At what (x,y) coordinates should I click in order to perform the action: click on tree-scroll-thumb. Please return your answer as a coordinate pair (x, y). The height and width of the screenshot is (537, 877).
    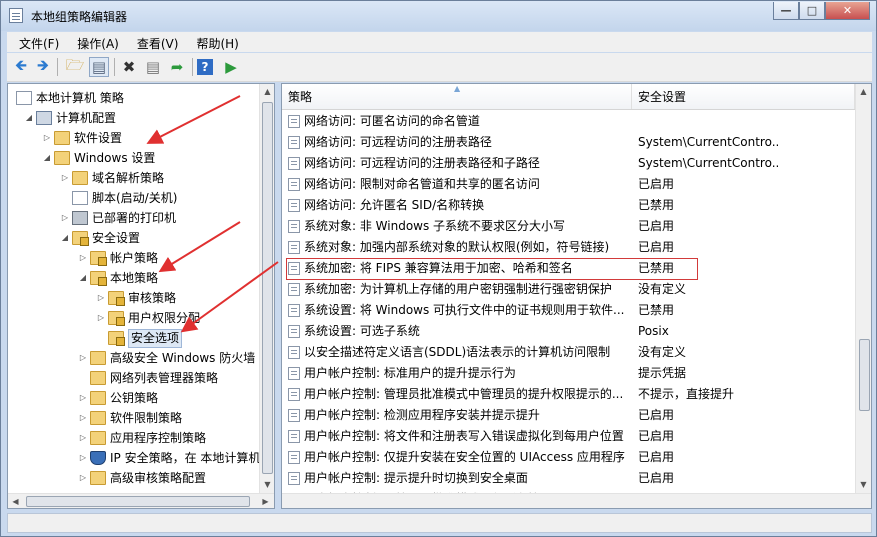
    Looking at the image, I should click on (267, 288).